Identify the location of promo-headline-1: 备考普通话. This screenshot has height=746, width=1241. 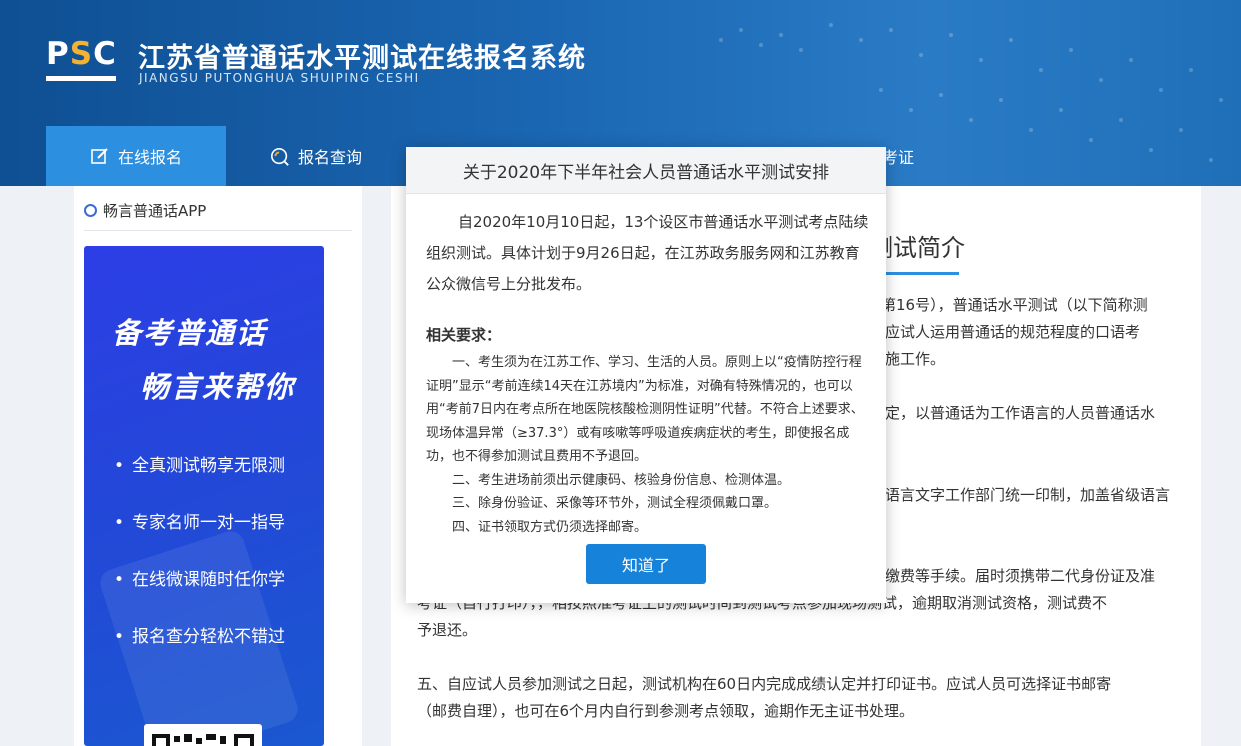
(190, 333).